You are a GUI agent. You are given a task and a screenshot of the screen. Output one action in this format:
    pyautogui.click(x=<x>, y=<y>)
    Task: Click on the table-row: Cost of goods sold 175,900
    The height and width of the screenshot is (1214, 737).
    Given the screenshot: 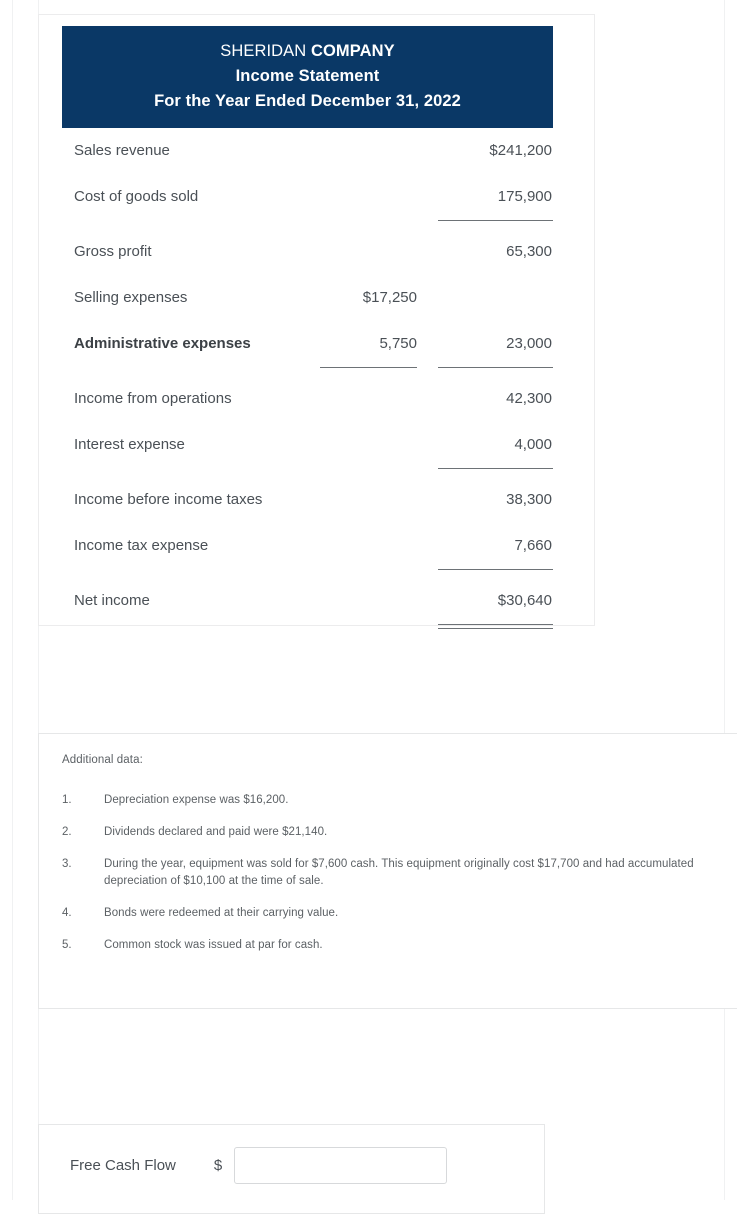 What is the action you would take?
    pyautogui.click(x=307, y=197)
    